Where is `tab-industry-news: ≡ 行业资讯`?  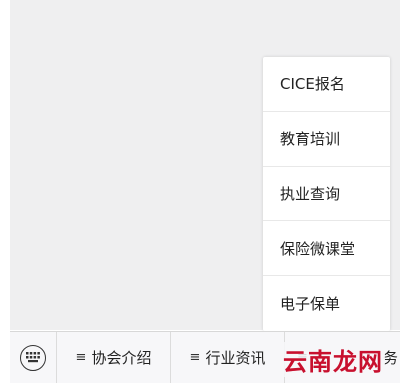 tab-industry-news: ≡ 行业资讯 is located at coordinates (228, 357).